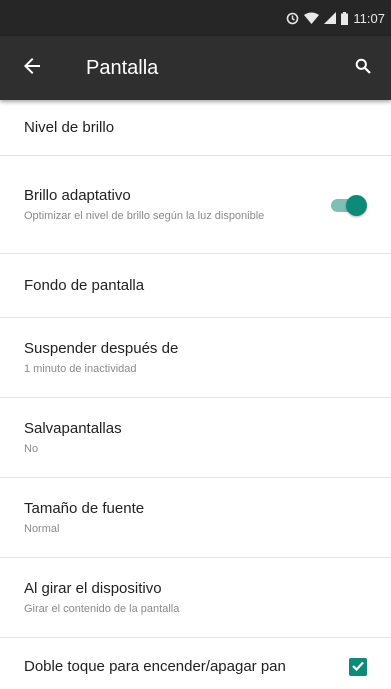  Describe the element at coordinates (369, 18) in the screenshot. I see `status-time: 11:07` at that location.